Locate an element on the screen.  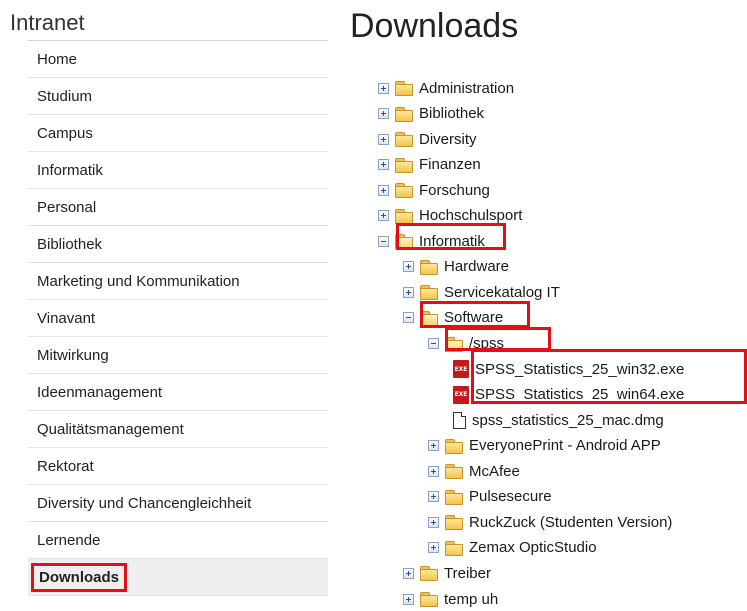
tree-node: Diversity is located at coordinates (427, 139).